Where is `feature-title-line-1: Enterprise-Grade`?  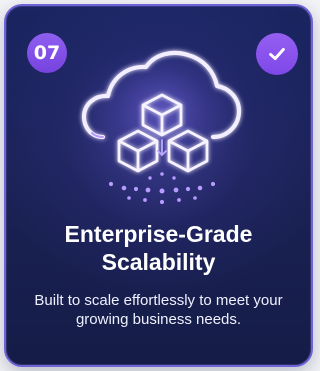
feature-title-line-1: Enterprise-Grade is located at coordinates (158, 234).